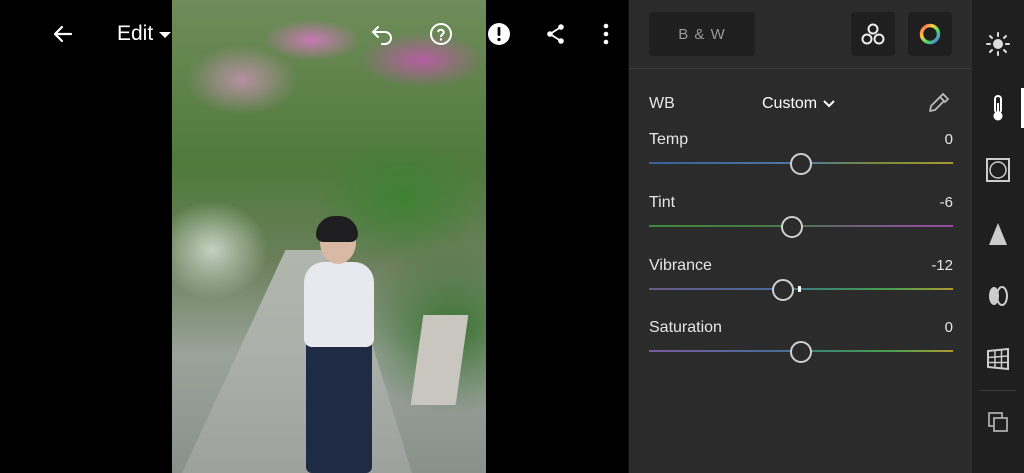 This screenshot has height=473, width=1024. I want to click on light-tool, so click(998, 44).